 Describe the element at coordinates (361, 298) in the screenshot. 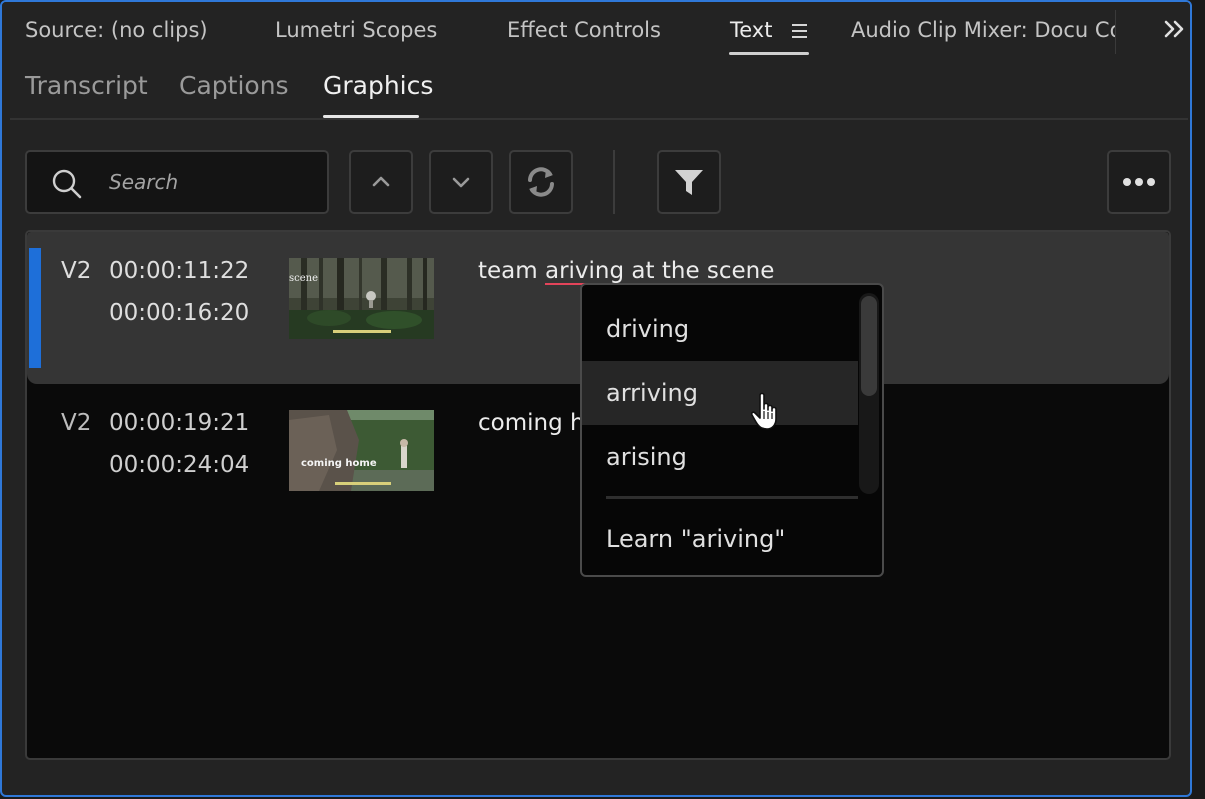

I see `clip-thumbnail: scene` at that location.